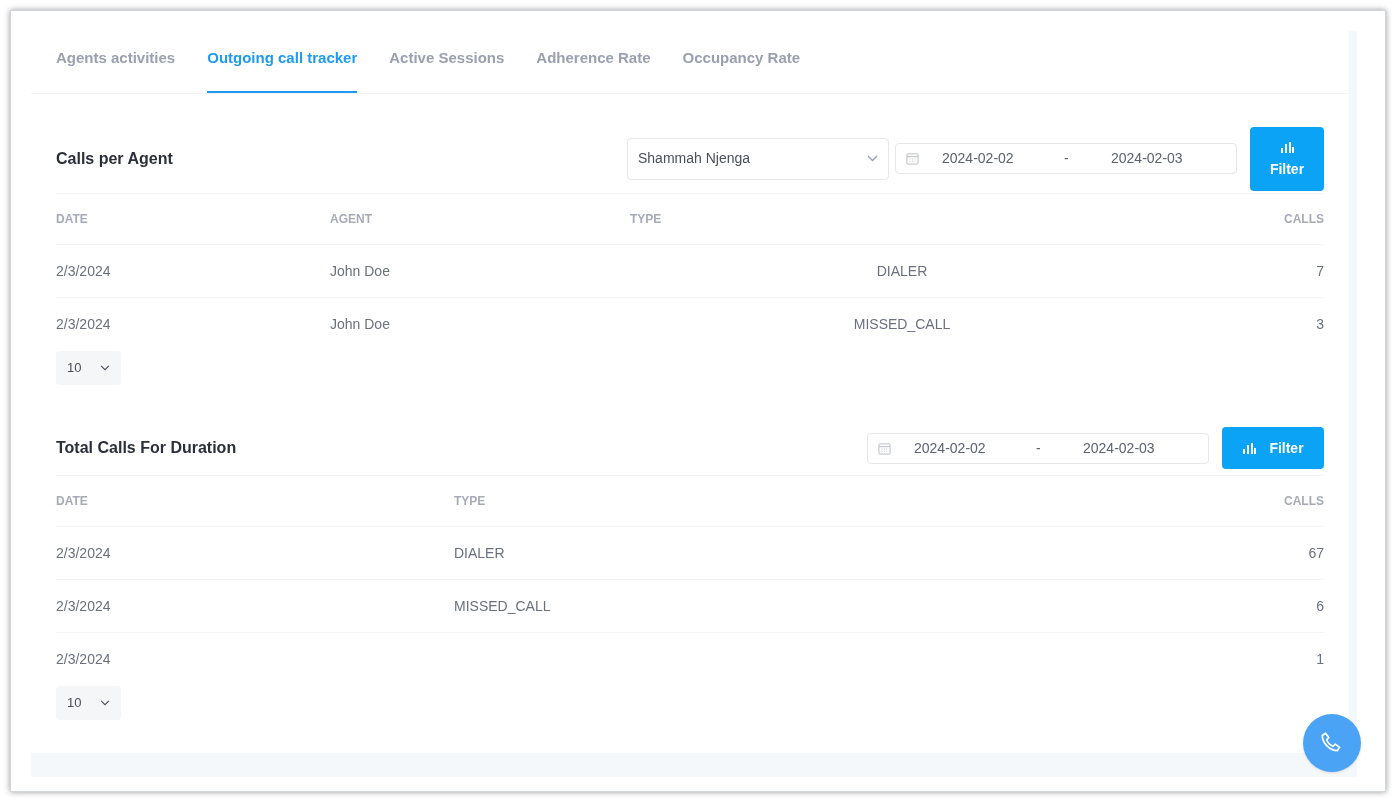  I want to click on table-cell-text: 67, so click(1316, 553).